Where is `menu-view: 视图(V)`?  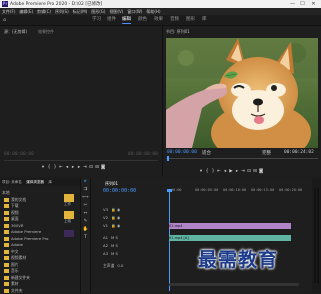 menu-view: 视图(V) is located at coordinates (116, 11).